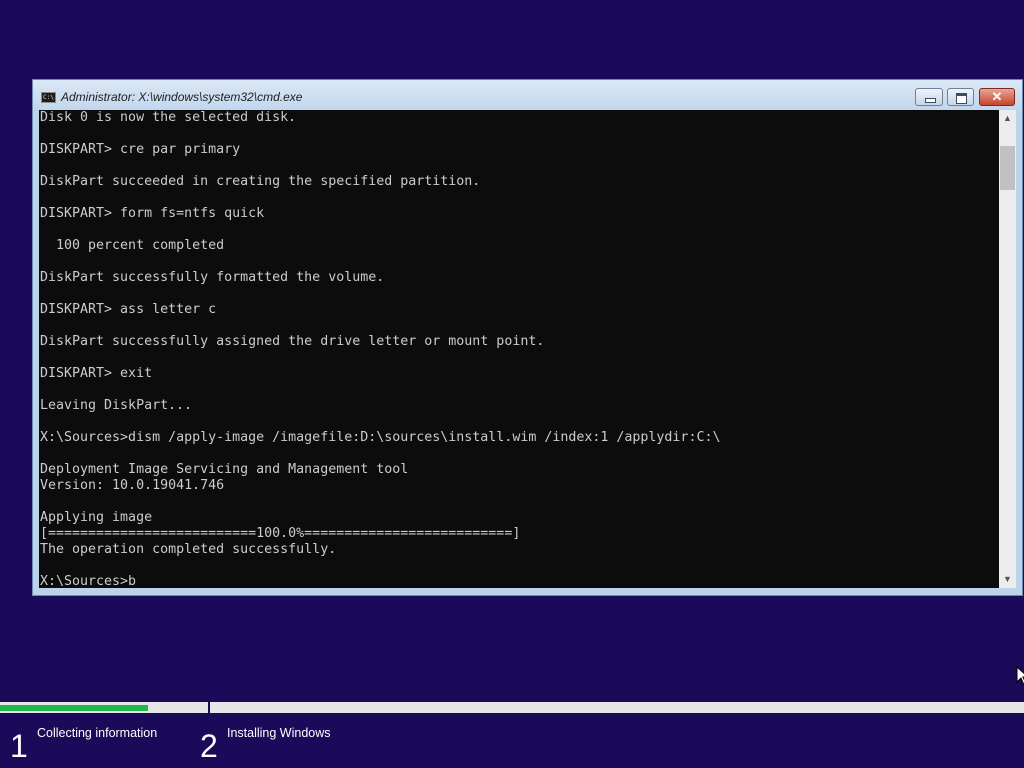 Image resolution: width=1024 pixels, height=768 pixels. I want to click on console-line: DISKPART> exit, so click(96, 373).